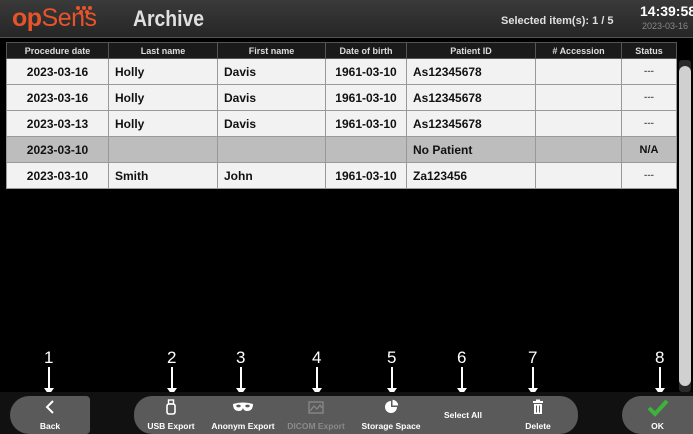  What do you see at coordinates (241, 357) in the screenshot?
I see `callout-number-3: 3` at bounding box center [241, 357].